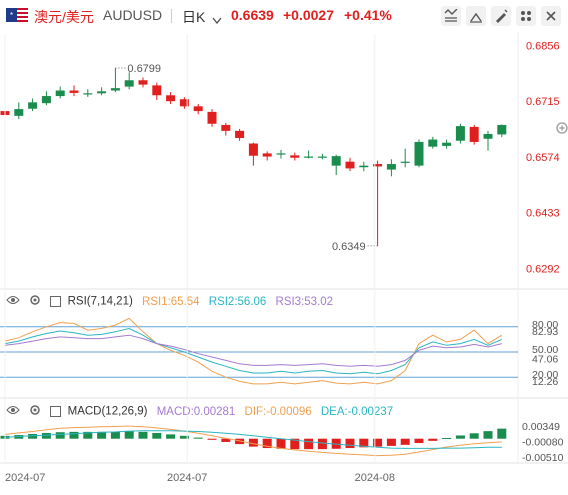 The image size is (568, 495). Describe the element at coordinates (543, 214) in the screenshot. I see `price-tick-label: 0.6433` at that location.